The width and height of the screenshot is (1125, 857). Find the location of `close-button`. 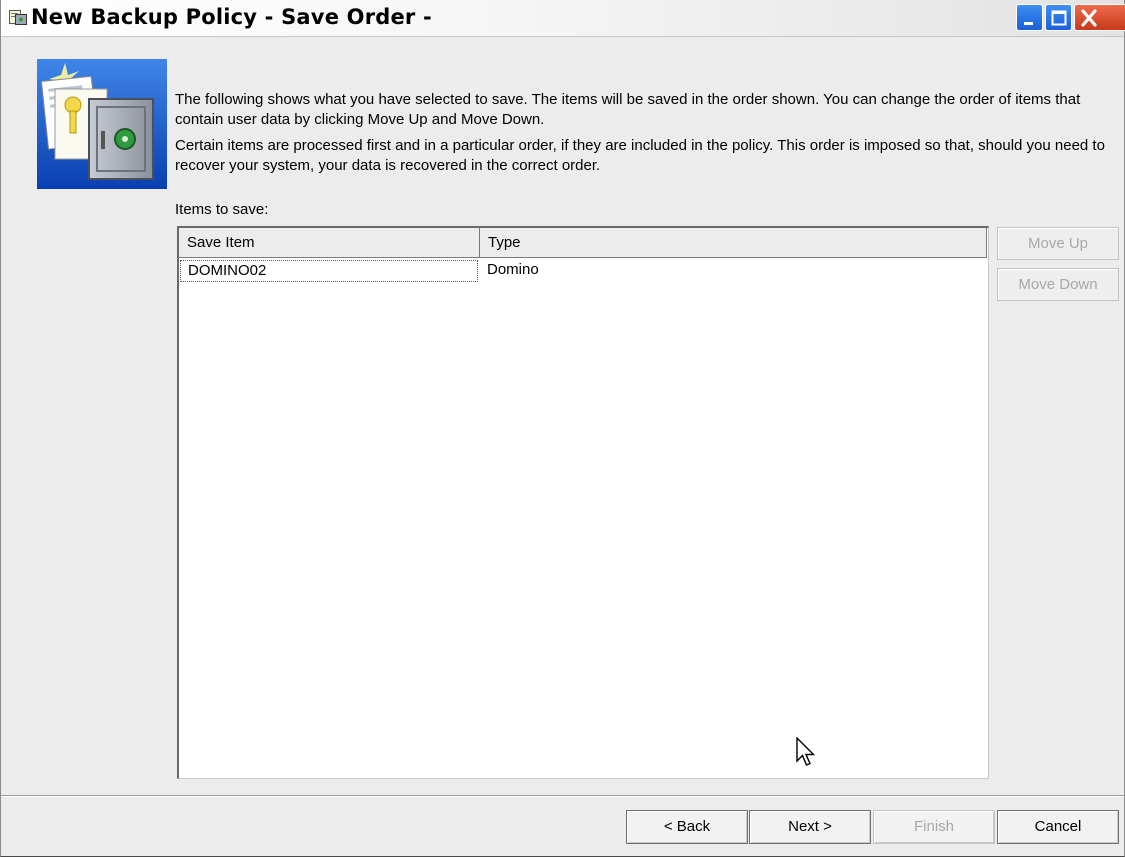

close-button is located at coordinates (1099, 17).